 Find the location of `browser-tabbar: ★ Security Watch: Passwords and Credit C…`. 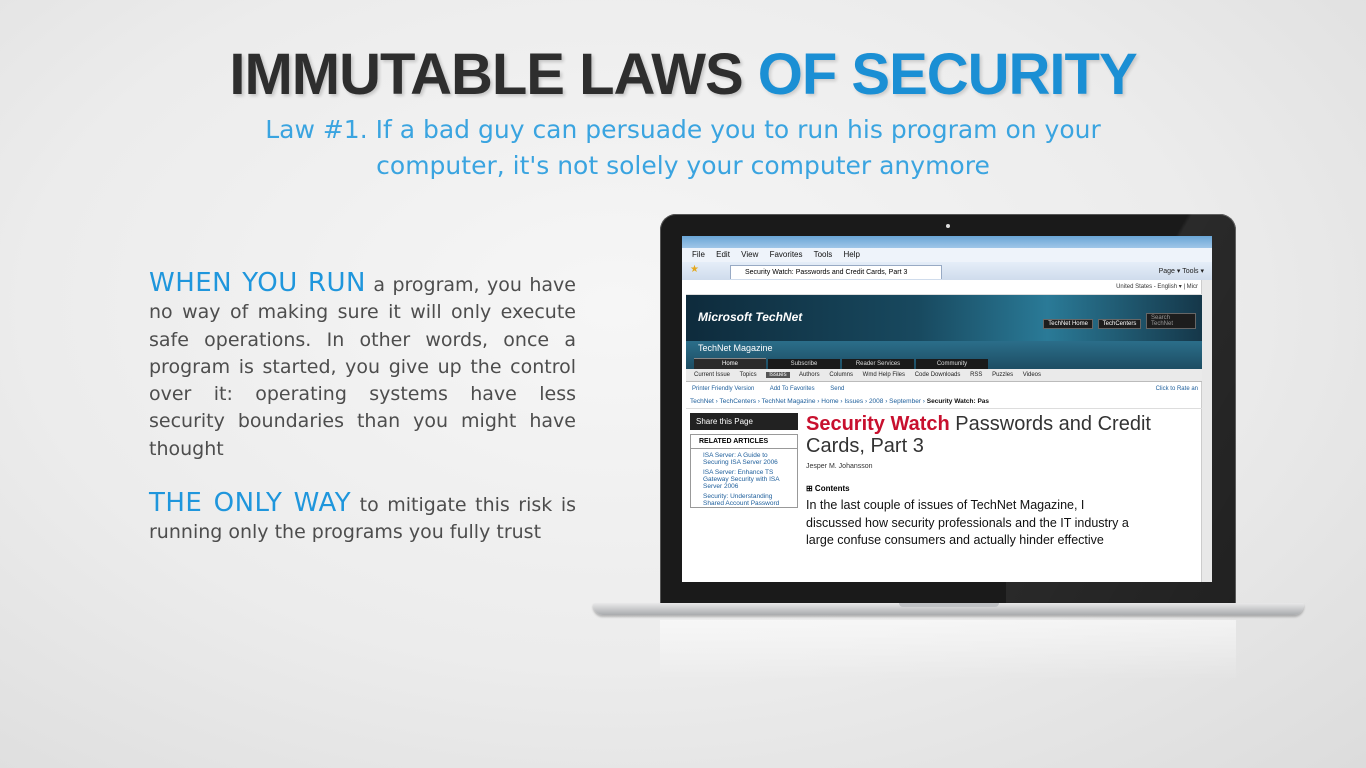

browser-tabbar: ★ Security Watch: Passwords and Credit C… is located at coordinates (947, 271).